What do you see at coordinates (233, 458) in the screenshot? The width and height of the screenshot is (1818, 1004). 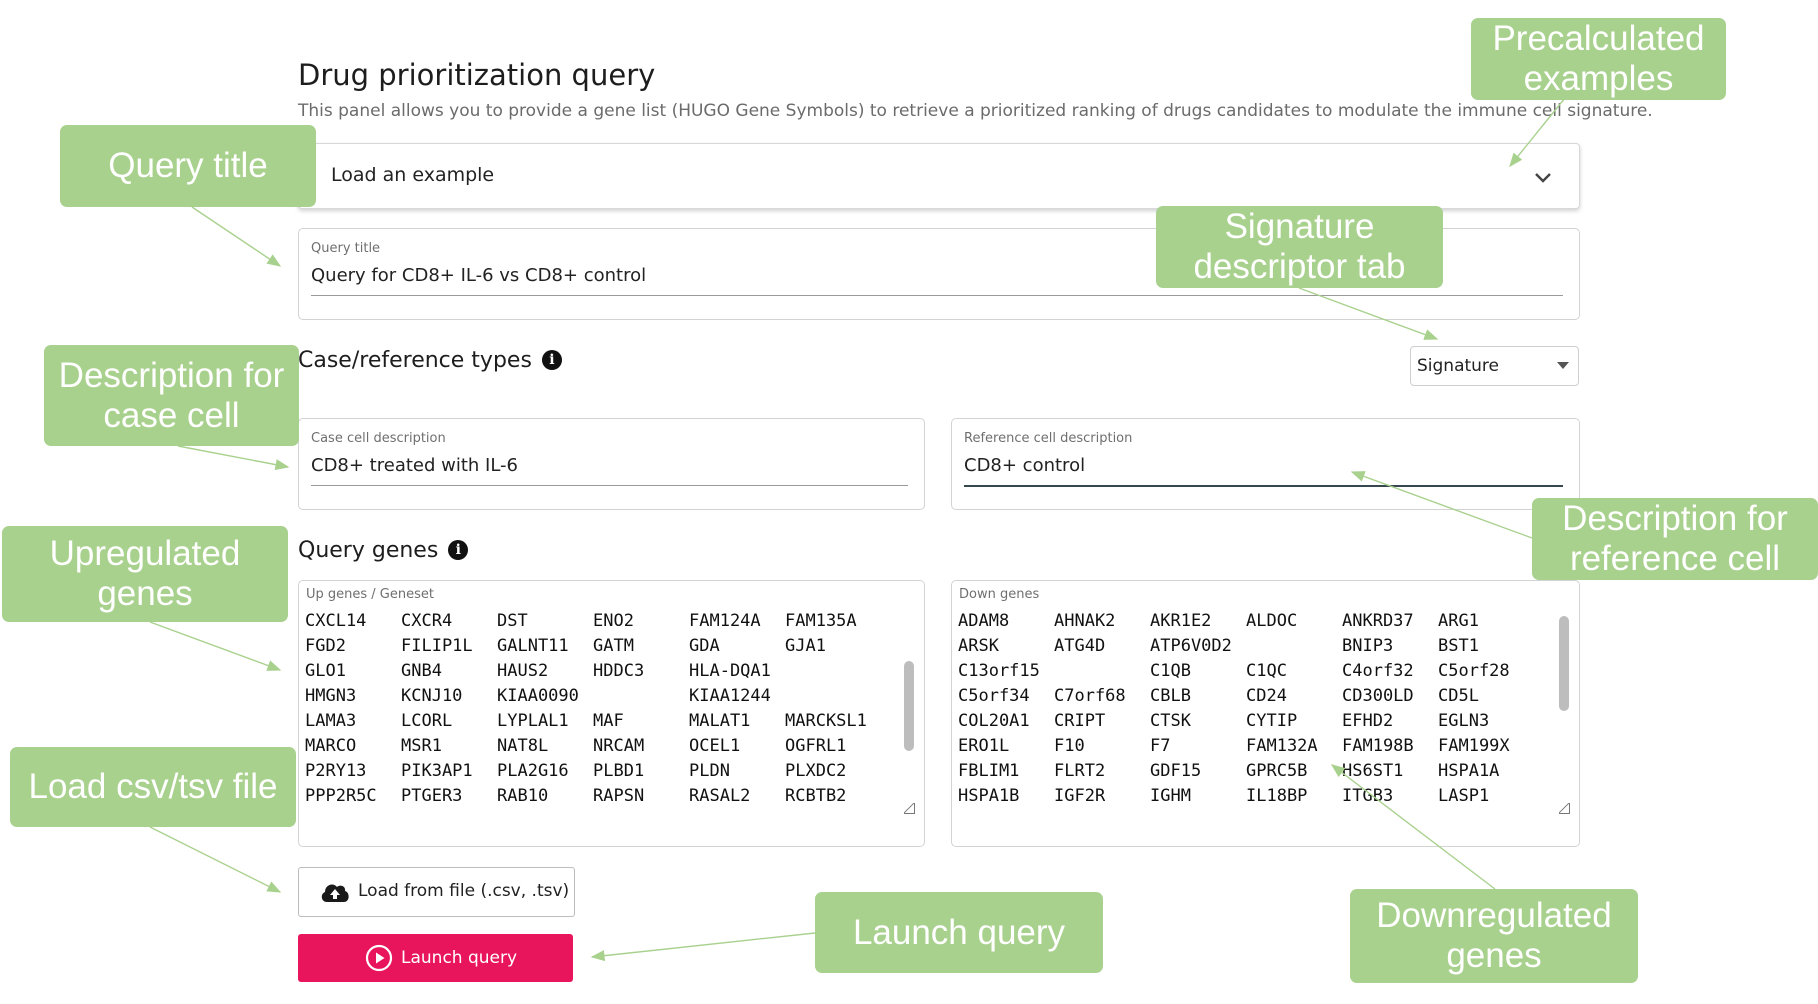 I see `arrow-case-cell` at bounding box center [233, 458].